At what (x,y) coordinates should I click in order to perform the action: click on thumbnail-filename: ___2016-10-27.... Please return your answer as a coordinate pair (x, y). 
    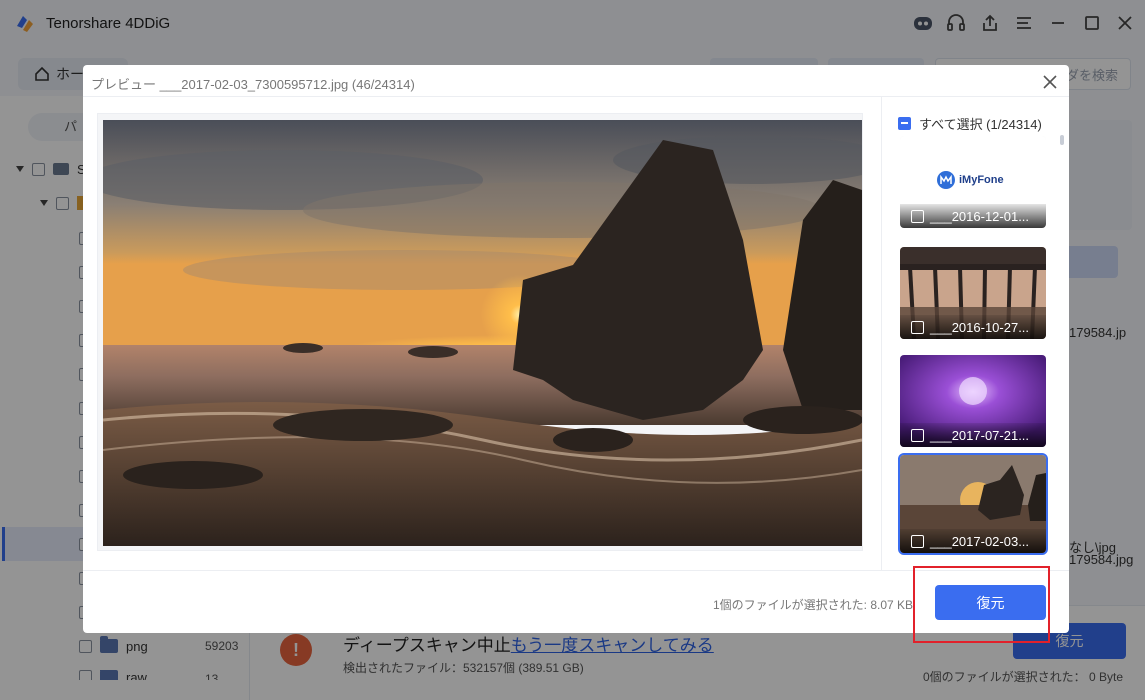
    Looking at the image, I should click on (980, 327).